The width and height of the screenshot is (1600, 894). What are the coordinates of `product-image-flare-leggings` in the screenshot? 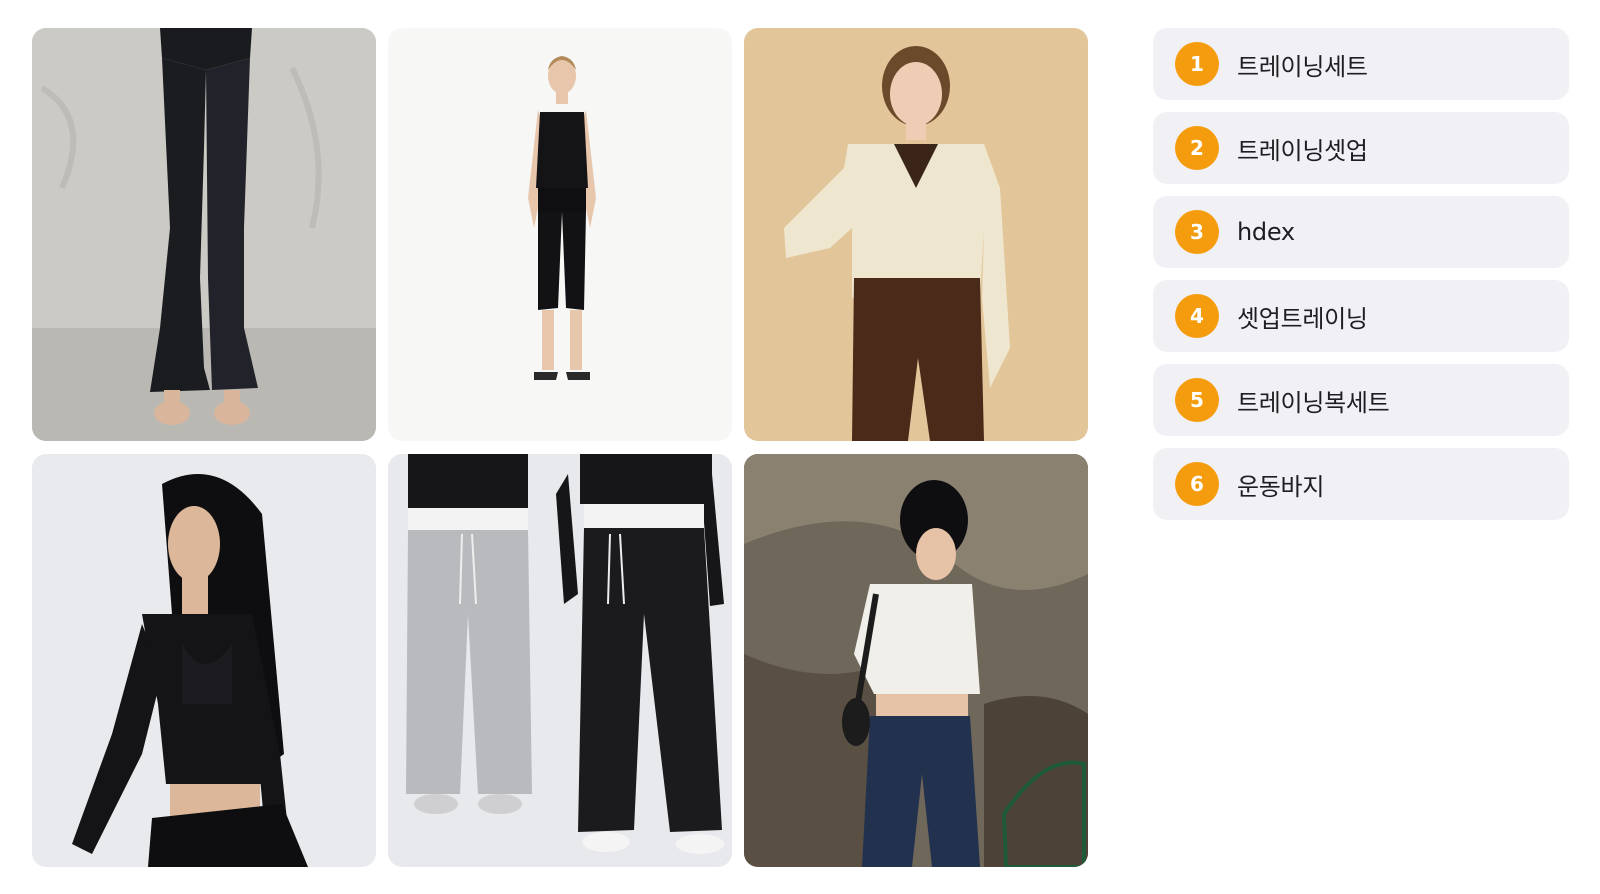 It's located at (204, 234).